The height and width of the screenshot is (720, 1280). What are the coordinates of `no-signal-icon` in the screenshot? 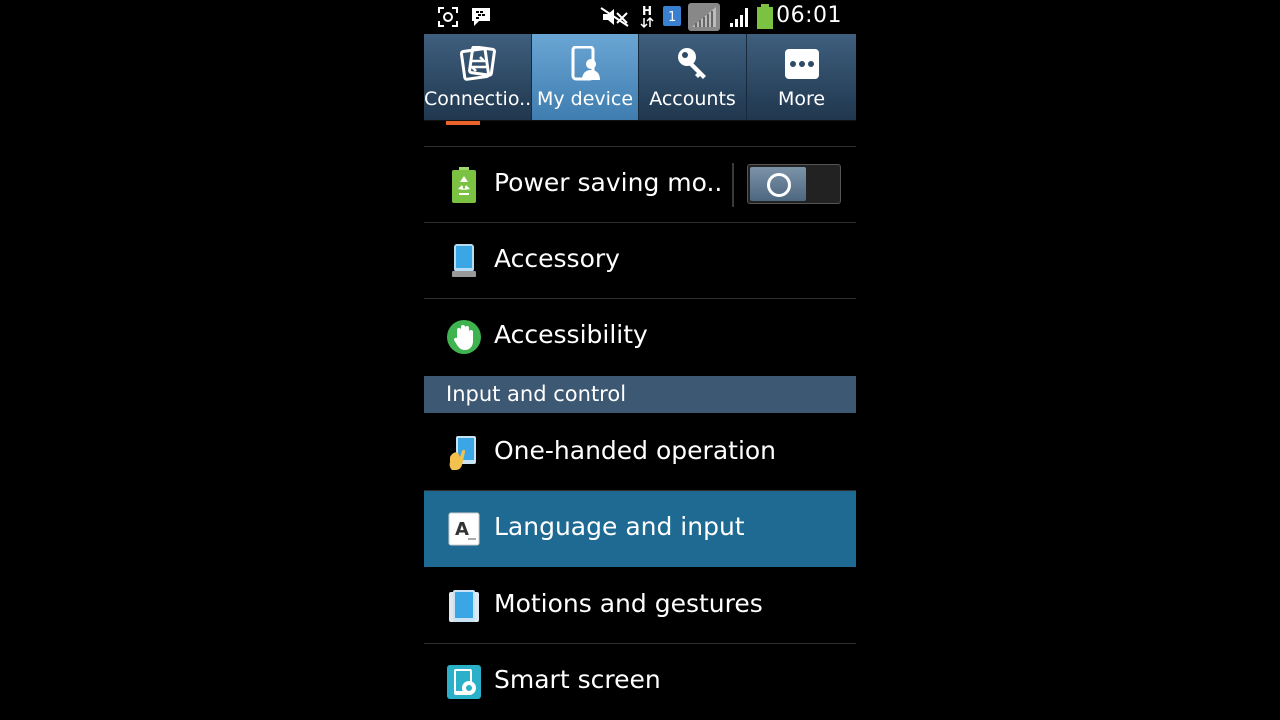 It's located at (704, 19).